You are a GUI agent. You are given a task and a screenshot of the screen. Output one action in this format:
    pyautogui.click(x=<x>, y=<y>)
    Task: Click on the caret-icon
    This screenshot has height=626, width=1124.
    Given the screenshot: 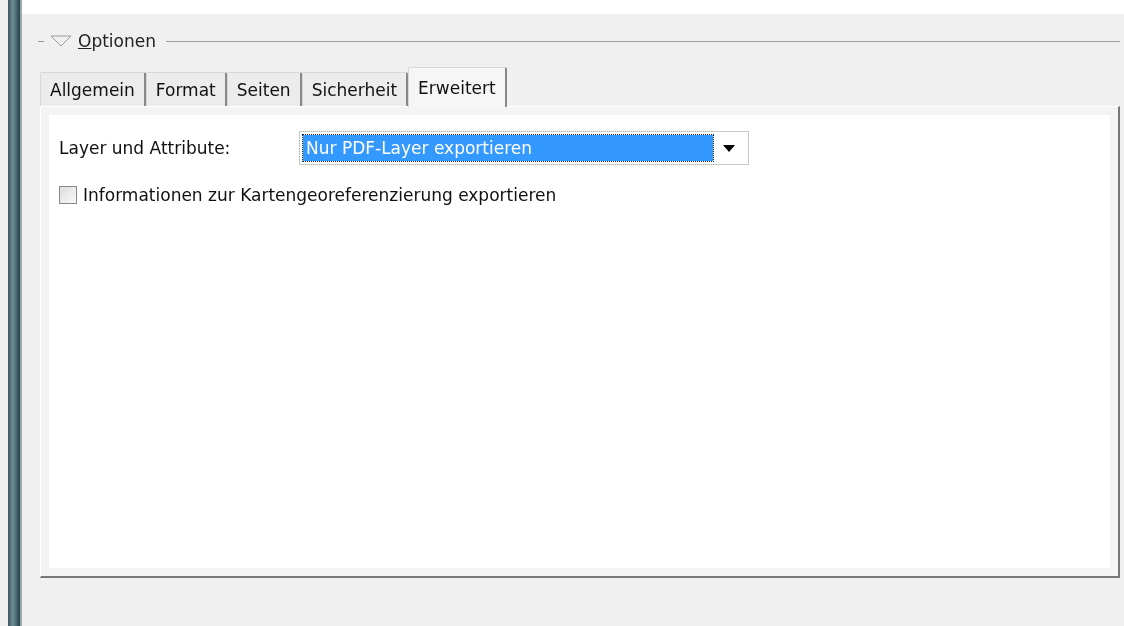 What is the action you would take?
    pyautogui.click(x=729, y=148)
    